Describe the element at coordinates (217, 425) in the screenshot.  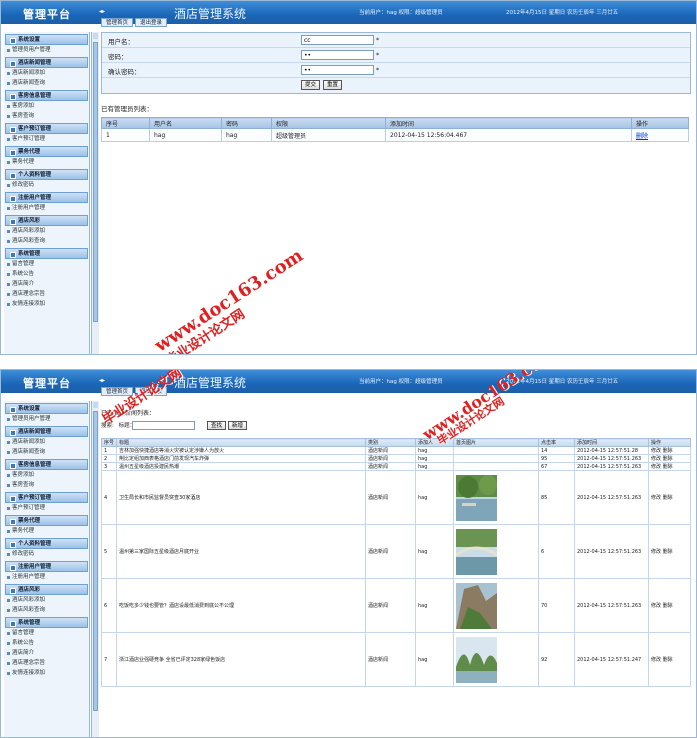
I see `find-button: 查找` at that location.